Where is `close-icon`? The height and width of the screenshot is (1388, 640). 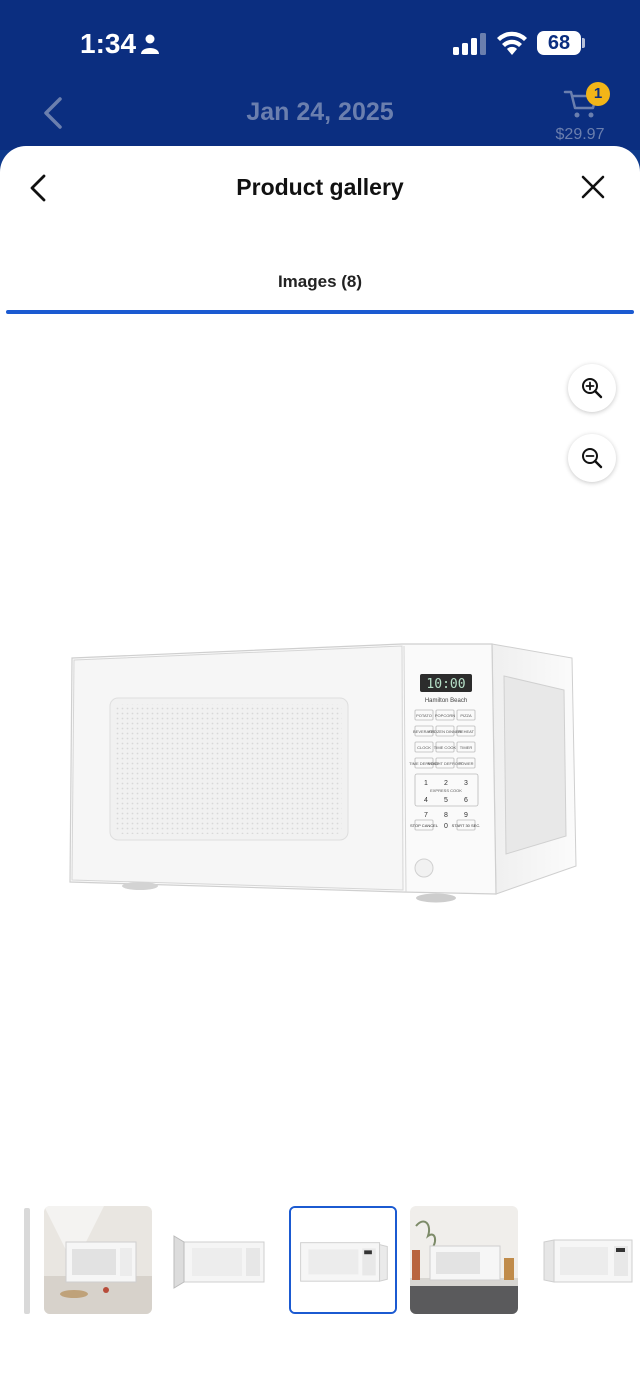 close-icon is located at coordinates (593, 187).